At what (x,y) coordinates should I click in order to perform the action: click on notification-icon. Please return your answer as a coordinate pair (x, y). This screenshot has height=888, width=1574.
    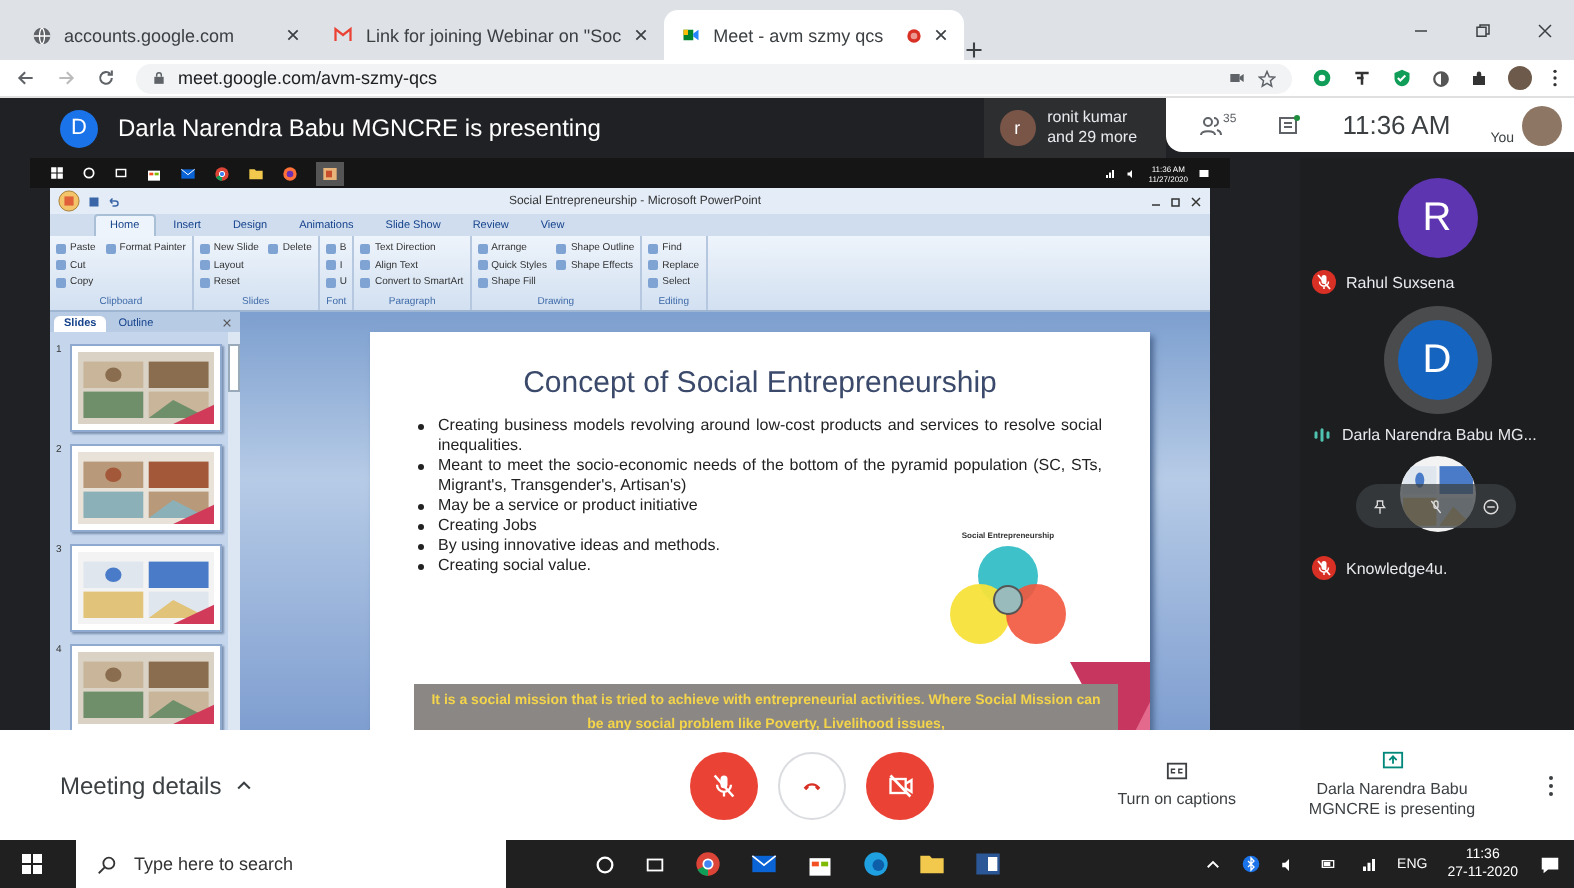
    Looking at the image, I should click on (1204, 173).